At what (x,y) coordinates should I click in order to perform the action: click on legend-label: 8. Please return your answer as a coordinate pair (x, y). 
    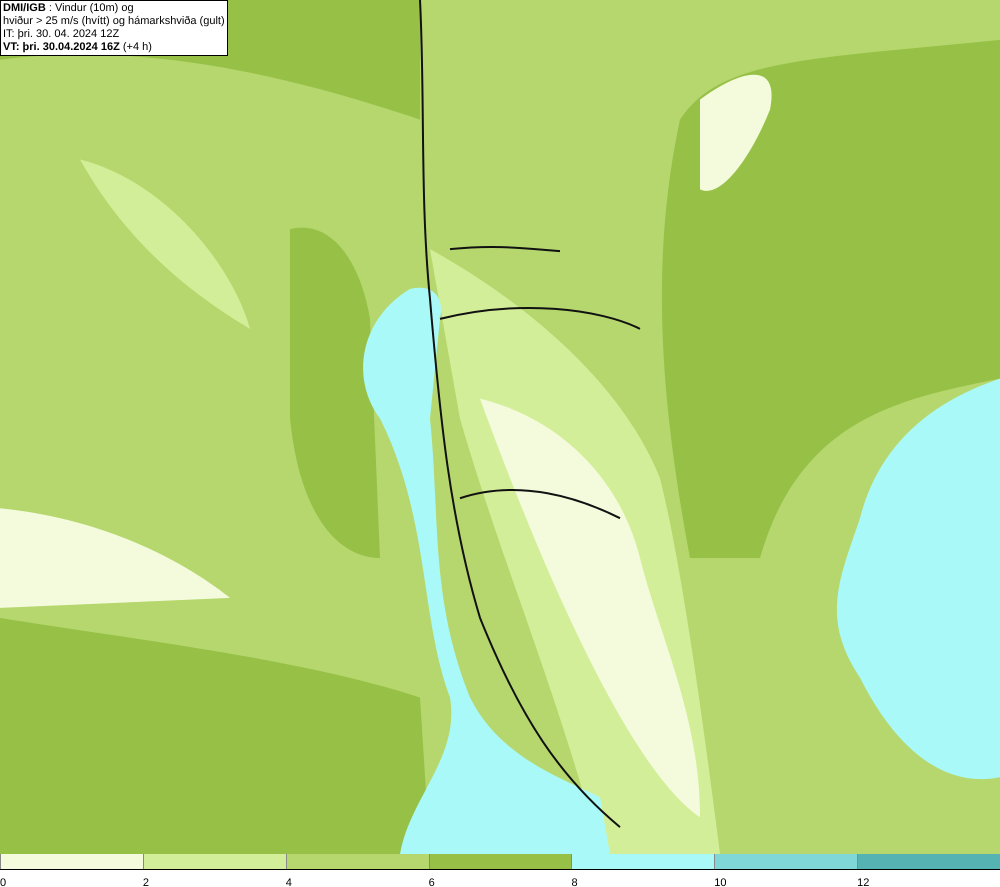
    Looking at the image, I should click on (574, 882).